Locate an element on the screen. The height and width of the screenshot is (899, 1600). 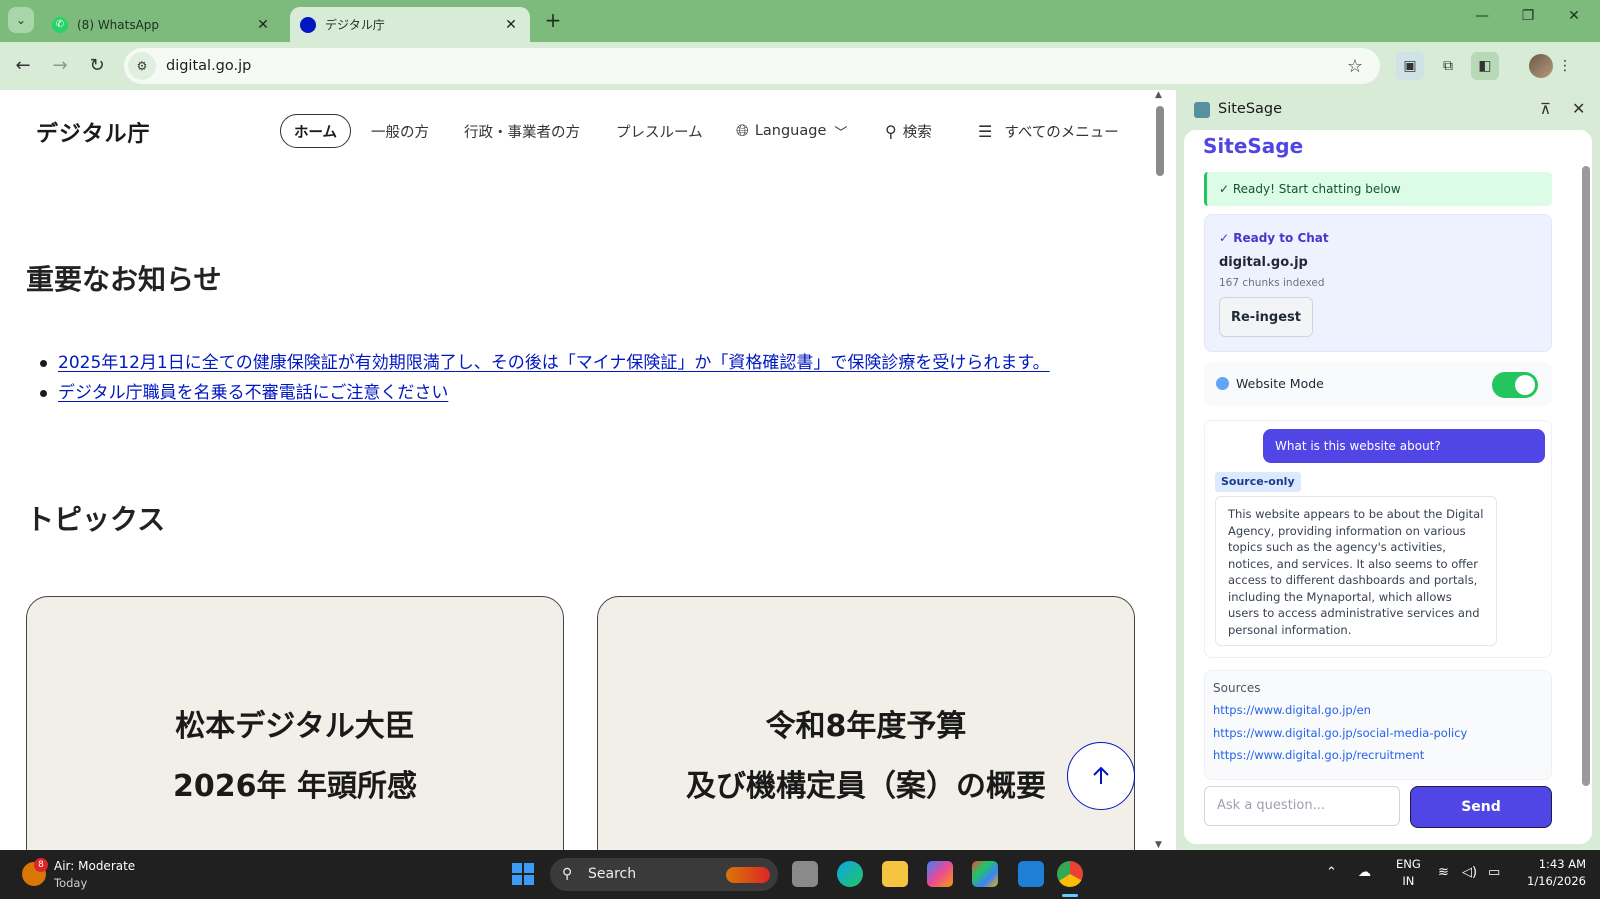
chevron-down-icon: ﹀ is located at coordinates (841, 133).